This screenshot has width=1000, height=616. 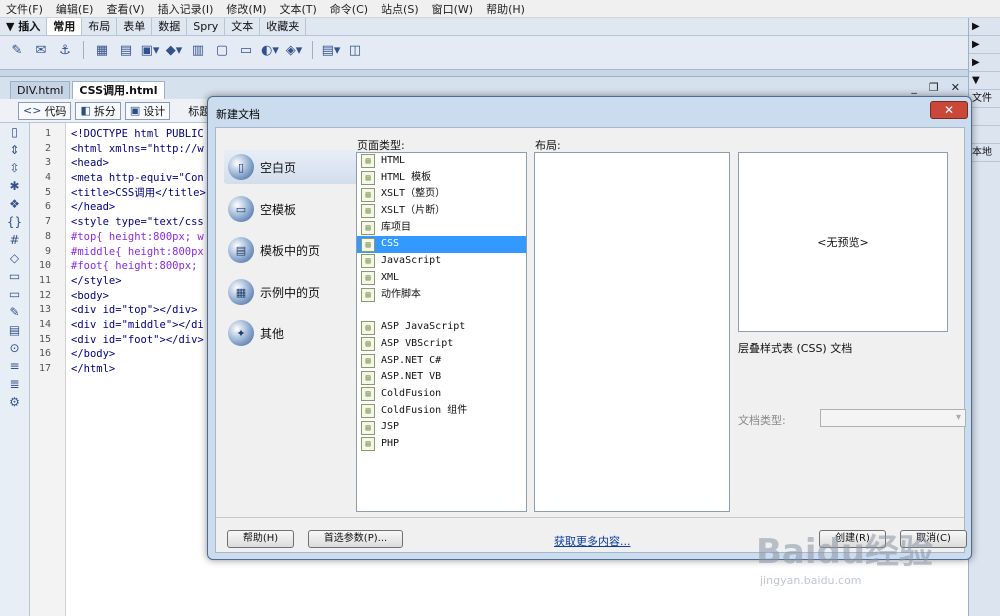 What do you see at coordinates (390, 427) in the screenshot?
I see `list-item-label: JSP` at bounding box center [390, 427].